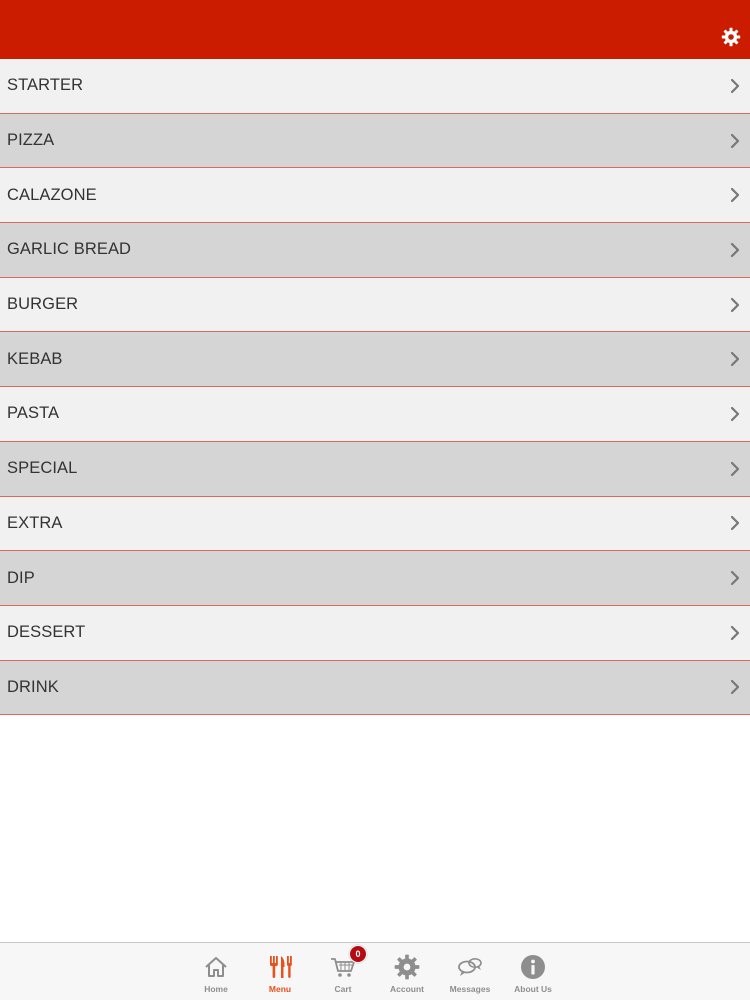  What do you see at coordinates (375, 305) in the screenshot?
I see `menu-item-burger: BURGER` at bounding box center [375, 305].